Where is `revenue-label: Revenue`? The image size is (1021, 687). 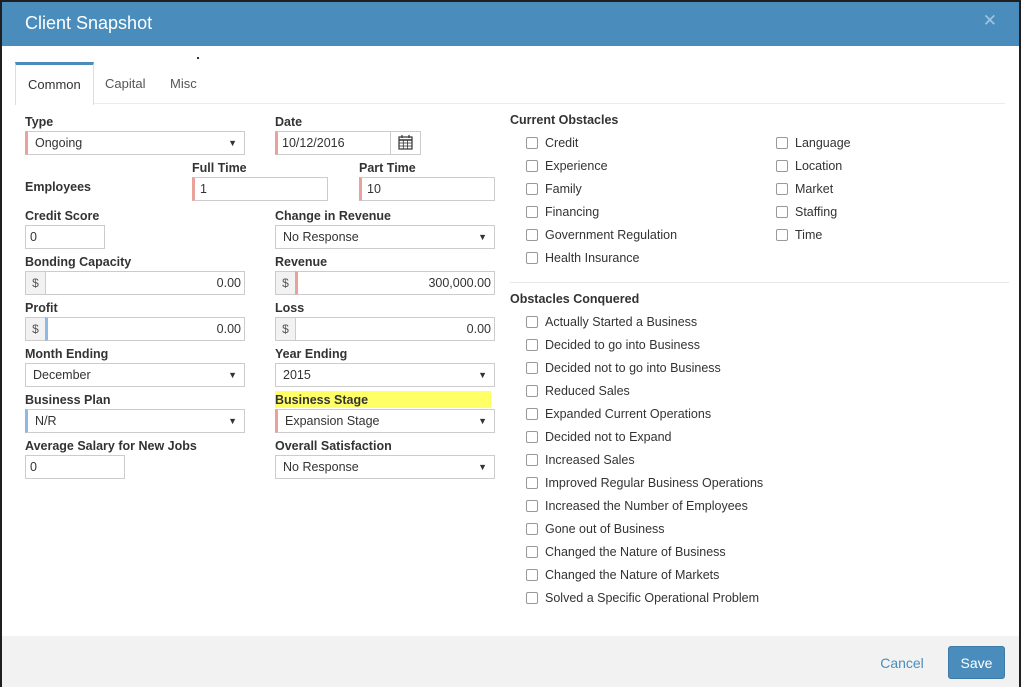
revenue-label: Revenue is located at coordinates (301, 262).